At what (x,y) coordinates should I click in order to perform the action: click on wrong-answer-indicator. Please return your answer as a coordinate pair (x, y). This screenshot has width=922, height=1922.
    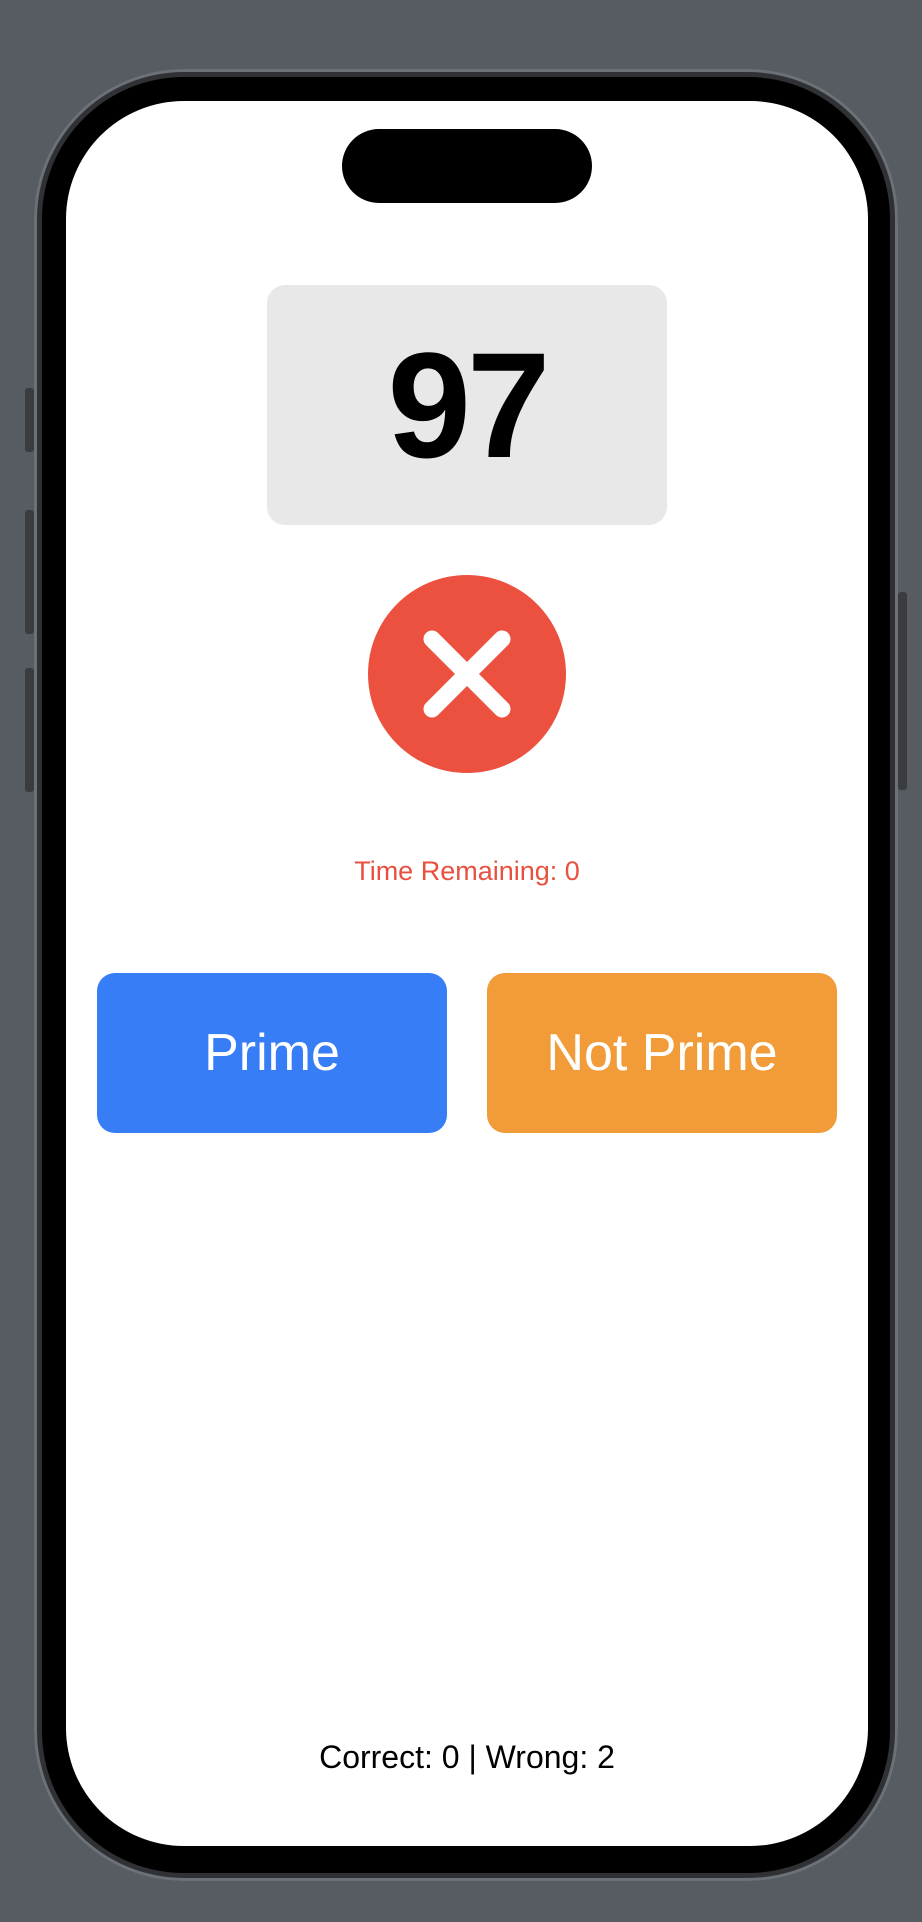
    Looking at the image, I should click on (467, 674).